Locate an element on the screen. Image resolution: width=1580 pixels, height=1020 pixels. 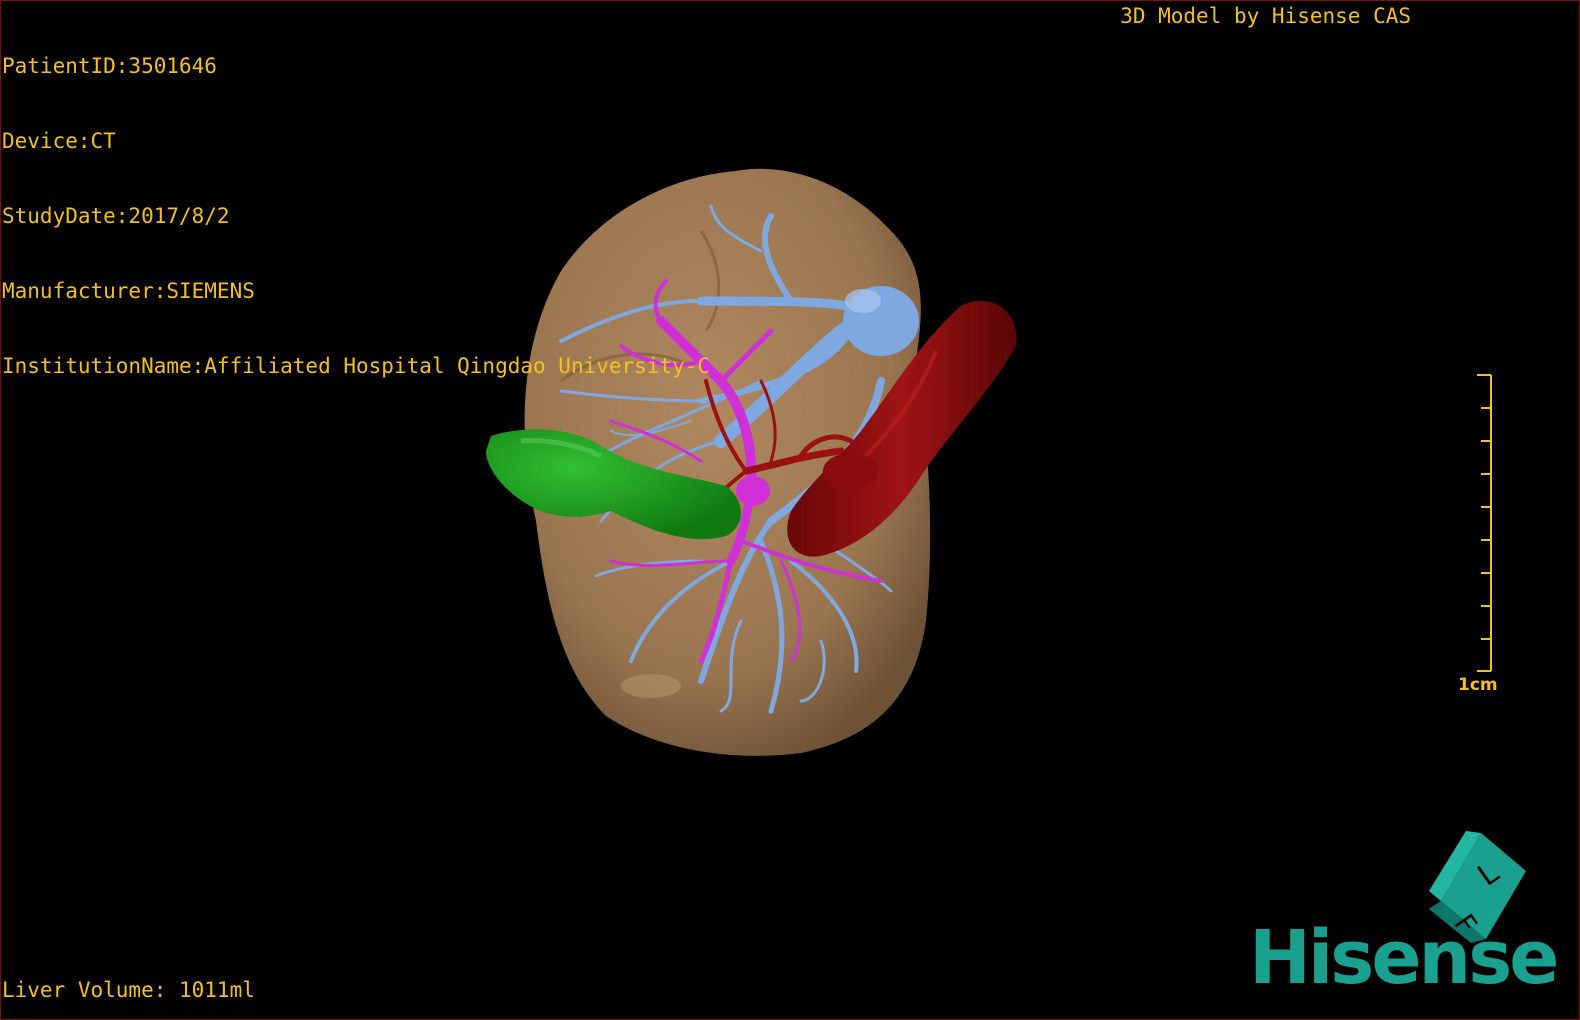
liver-volume: Liver Volume: 1011ml is located at coordinates (128, 990).